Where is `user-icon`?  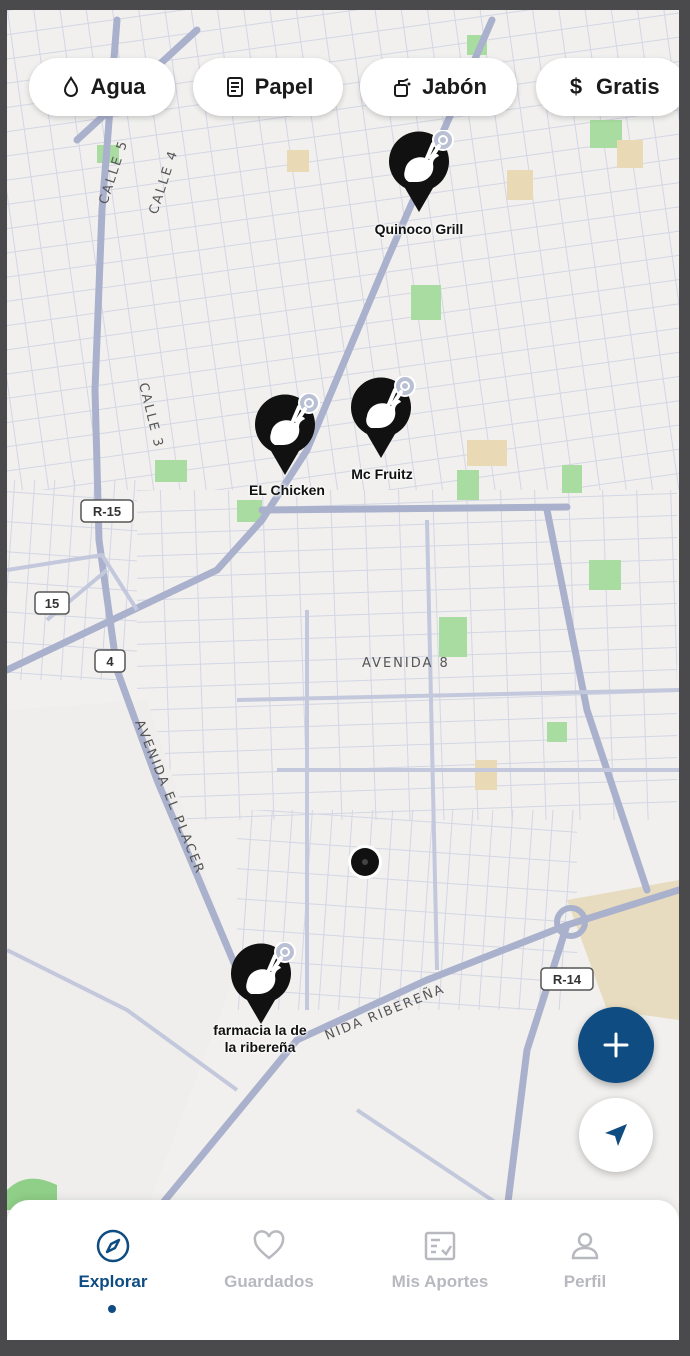 user-icon is located at coordinates (585, 1246).